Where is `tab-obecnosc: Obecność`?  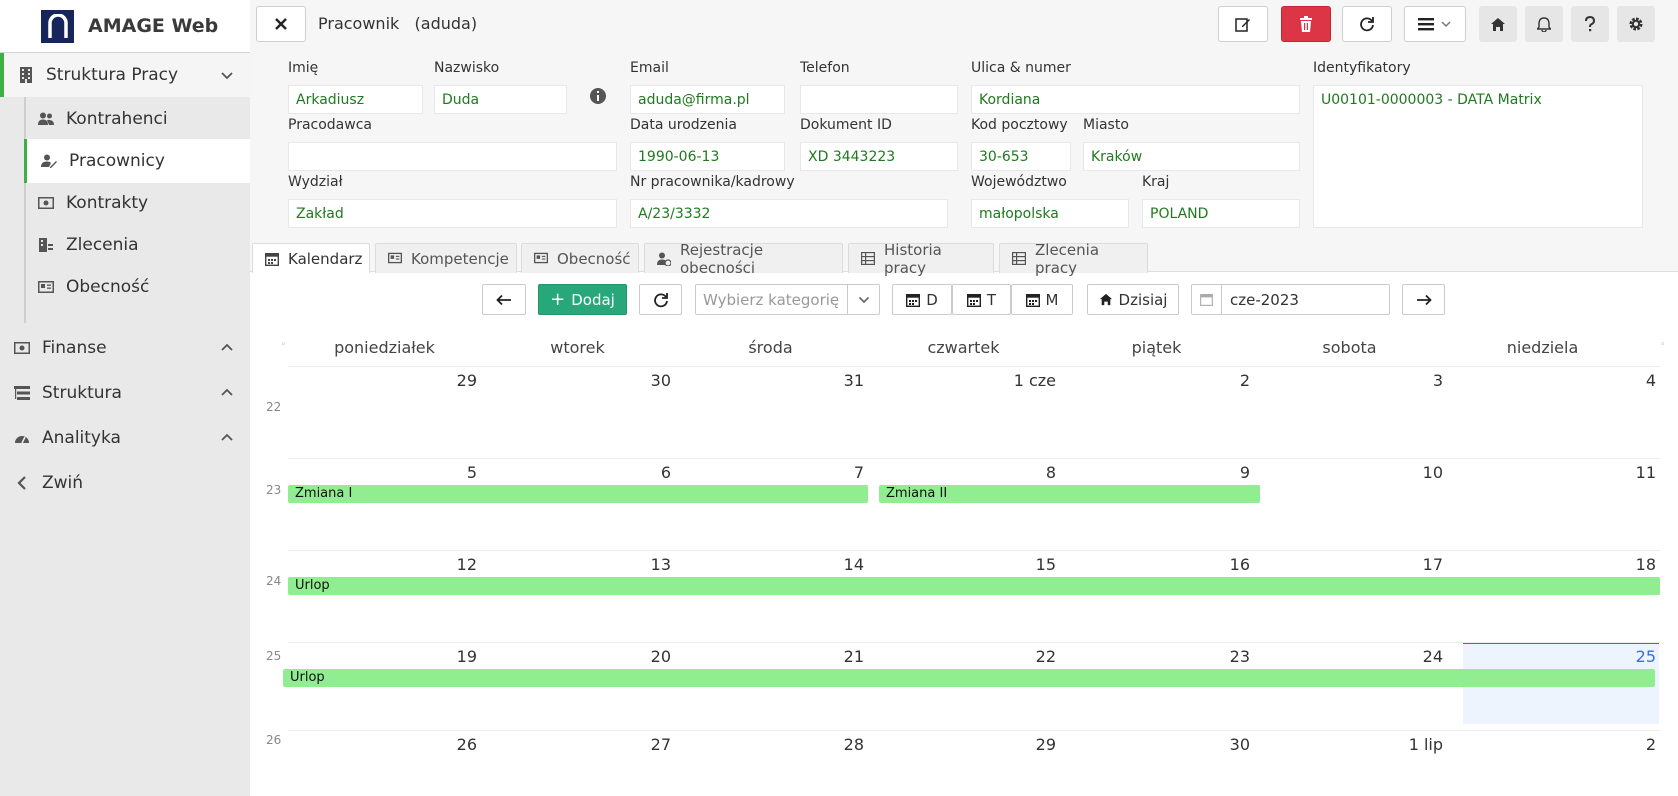
tab-obecnosc: Obecność is located at coordinates (580, 258).